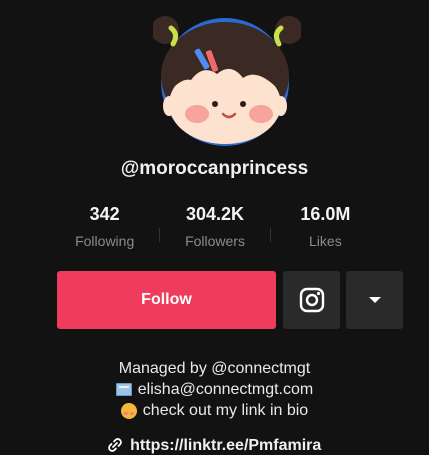  What do you see at coordinates (104, 226) in the screenshot?
I see `stat-following: 342 Following` at bounding box center [104, 226].